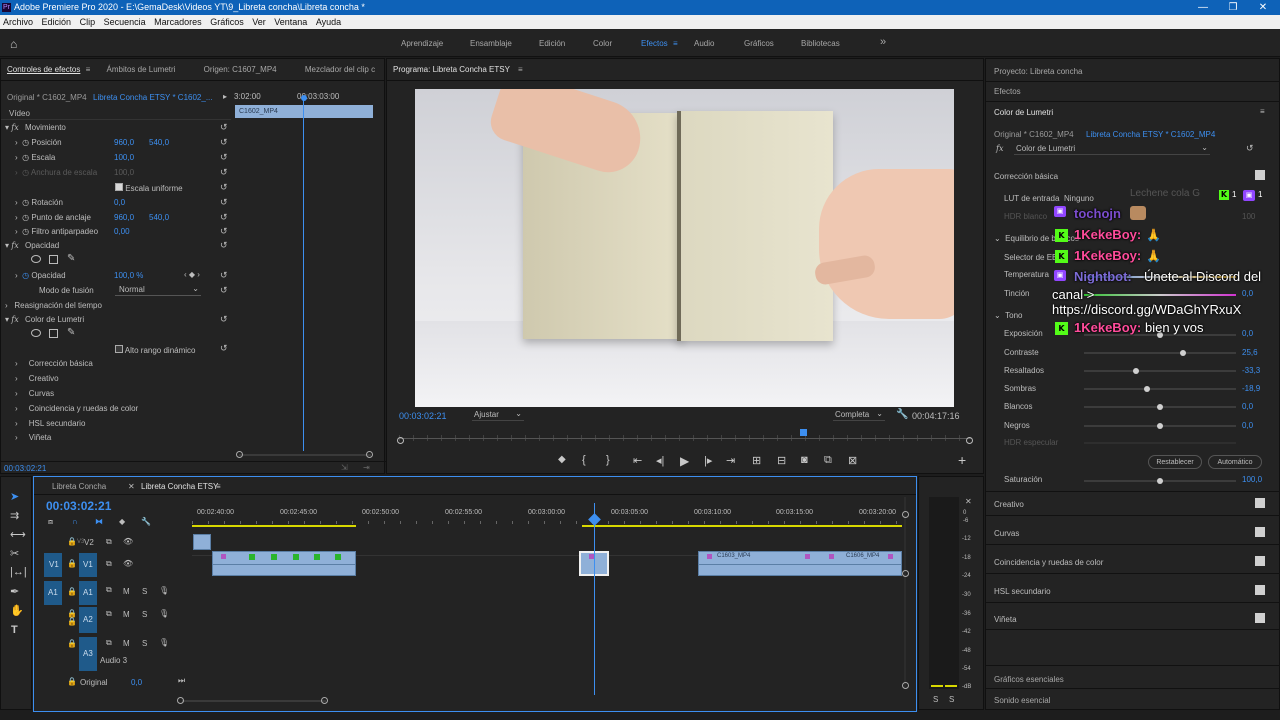  I want to click on vineta-checkbox, so click(1260, 618).